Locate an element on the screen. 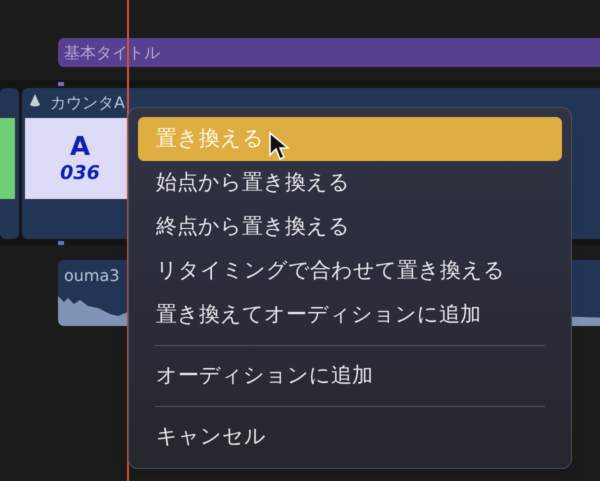 The height and width of the screenshot is (481, 600). thumbnail-number: 036 is located at coordinates (80, 173).